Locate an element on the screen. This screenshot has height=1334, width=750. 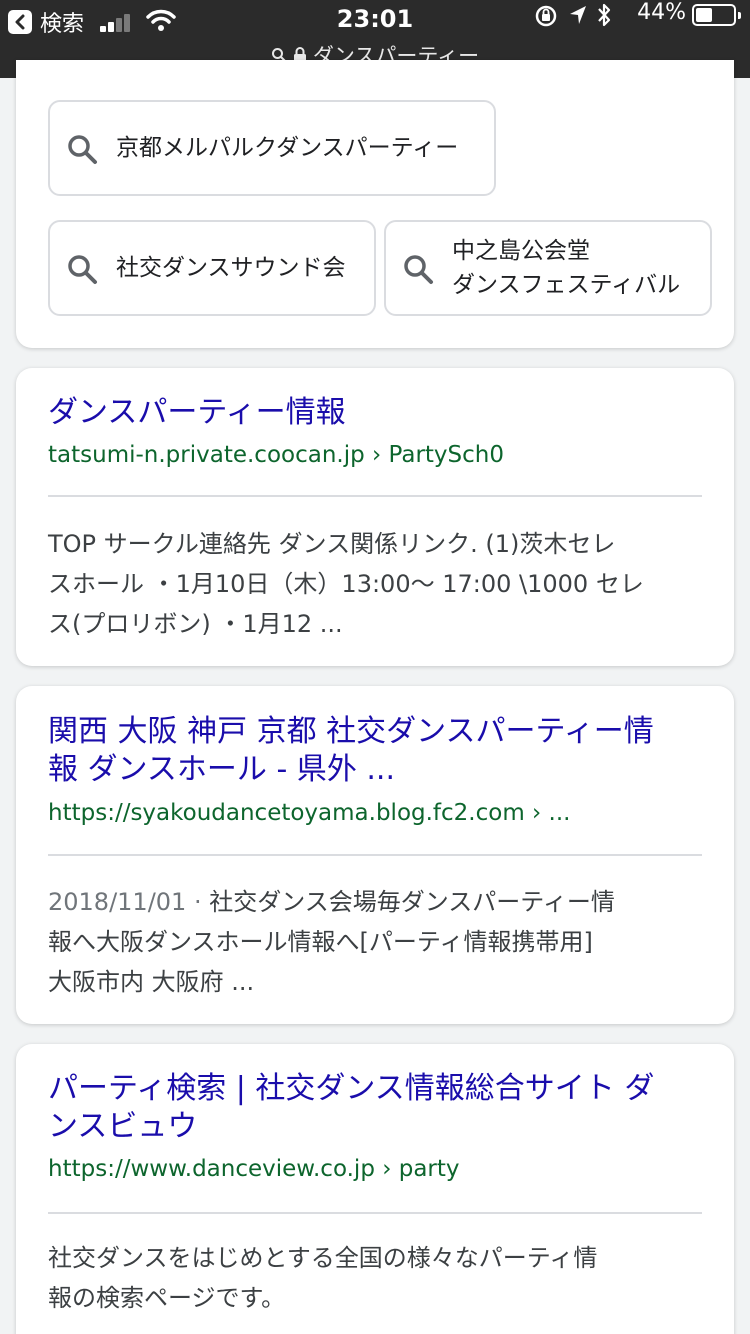
result-title-line: 関西 大阪 神戸 京都 社交ダンスパーティー情 is located at coordinates (351, 731).